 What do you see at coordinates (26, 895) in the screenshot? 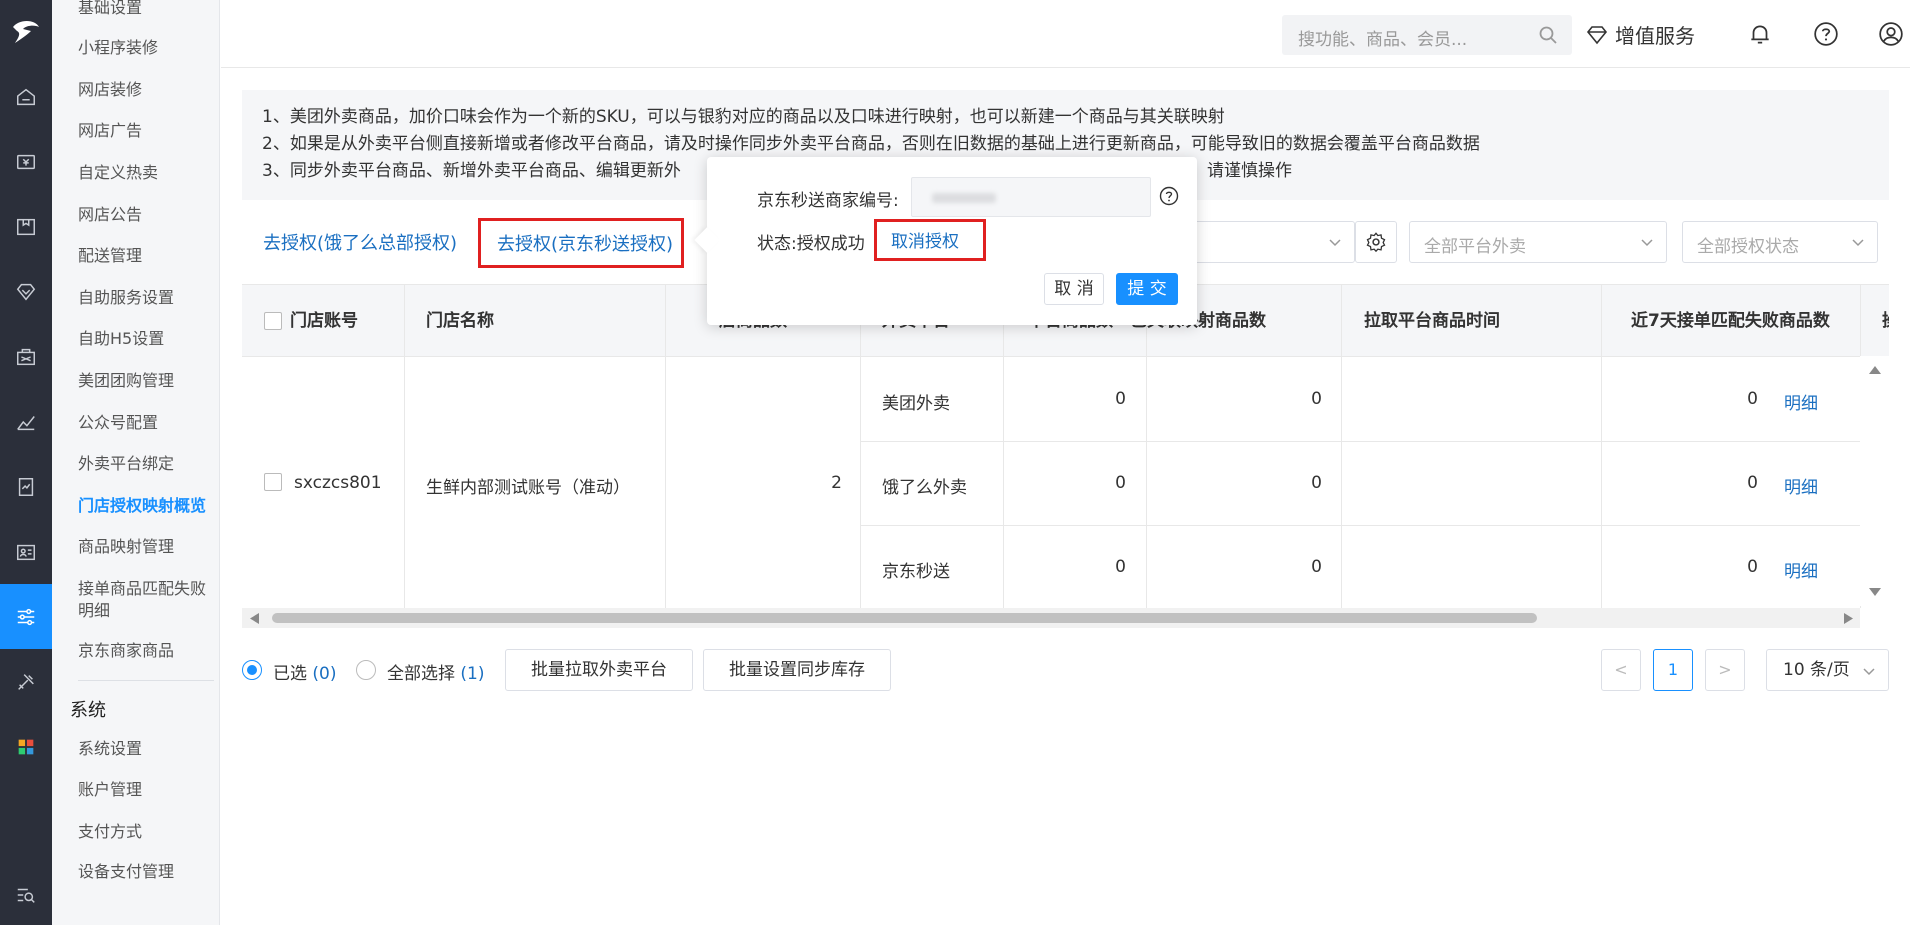
I see `menu-search-icon` at bounding box center [26, 895].